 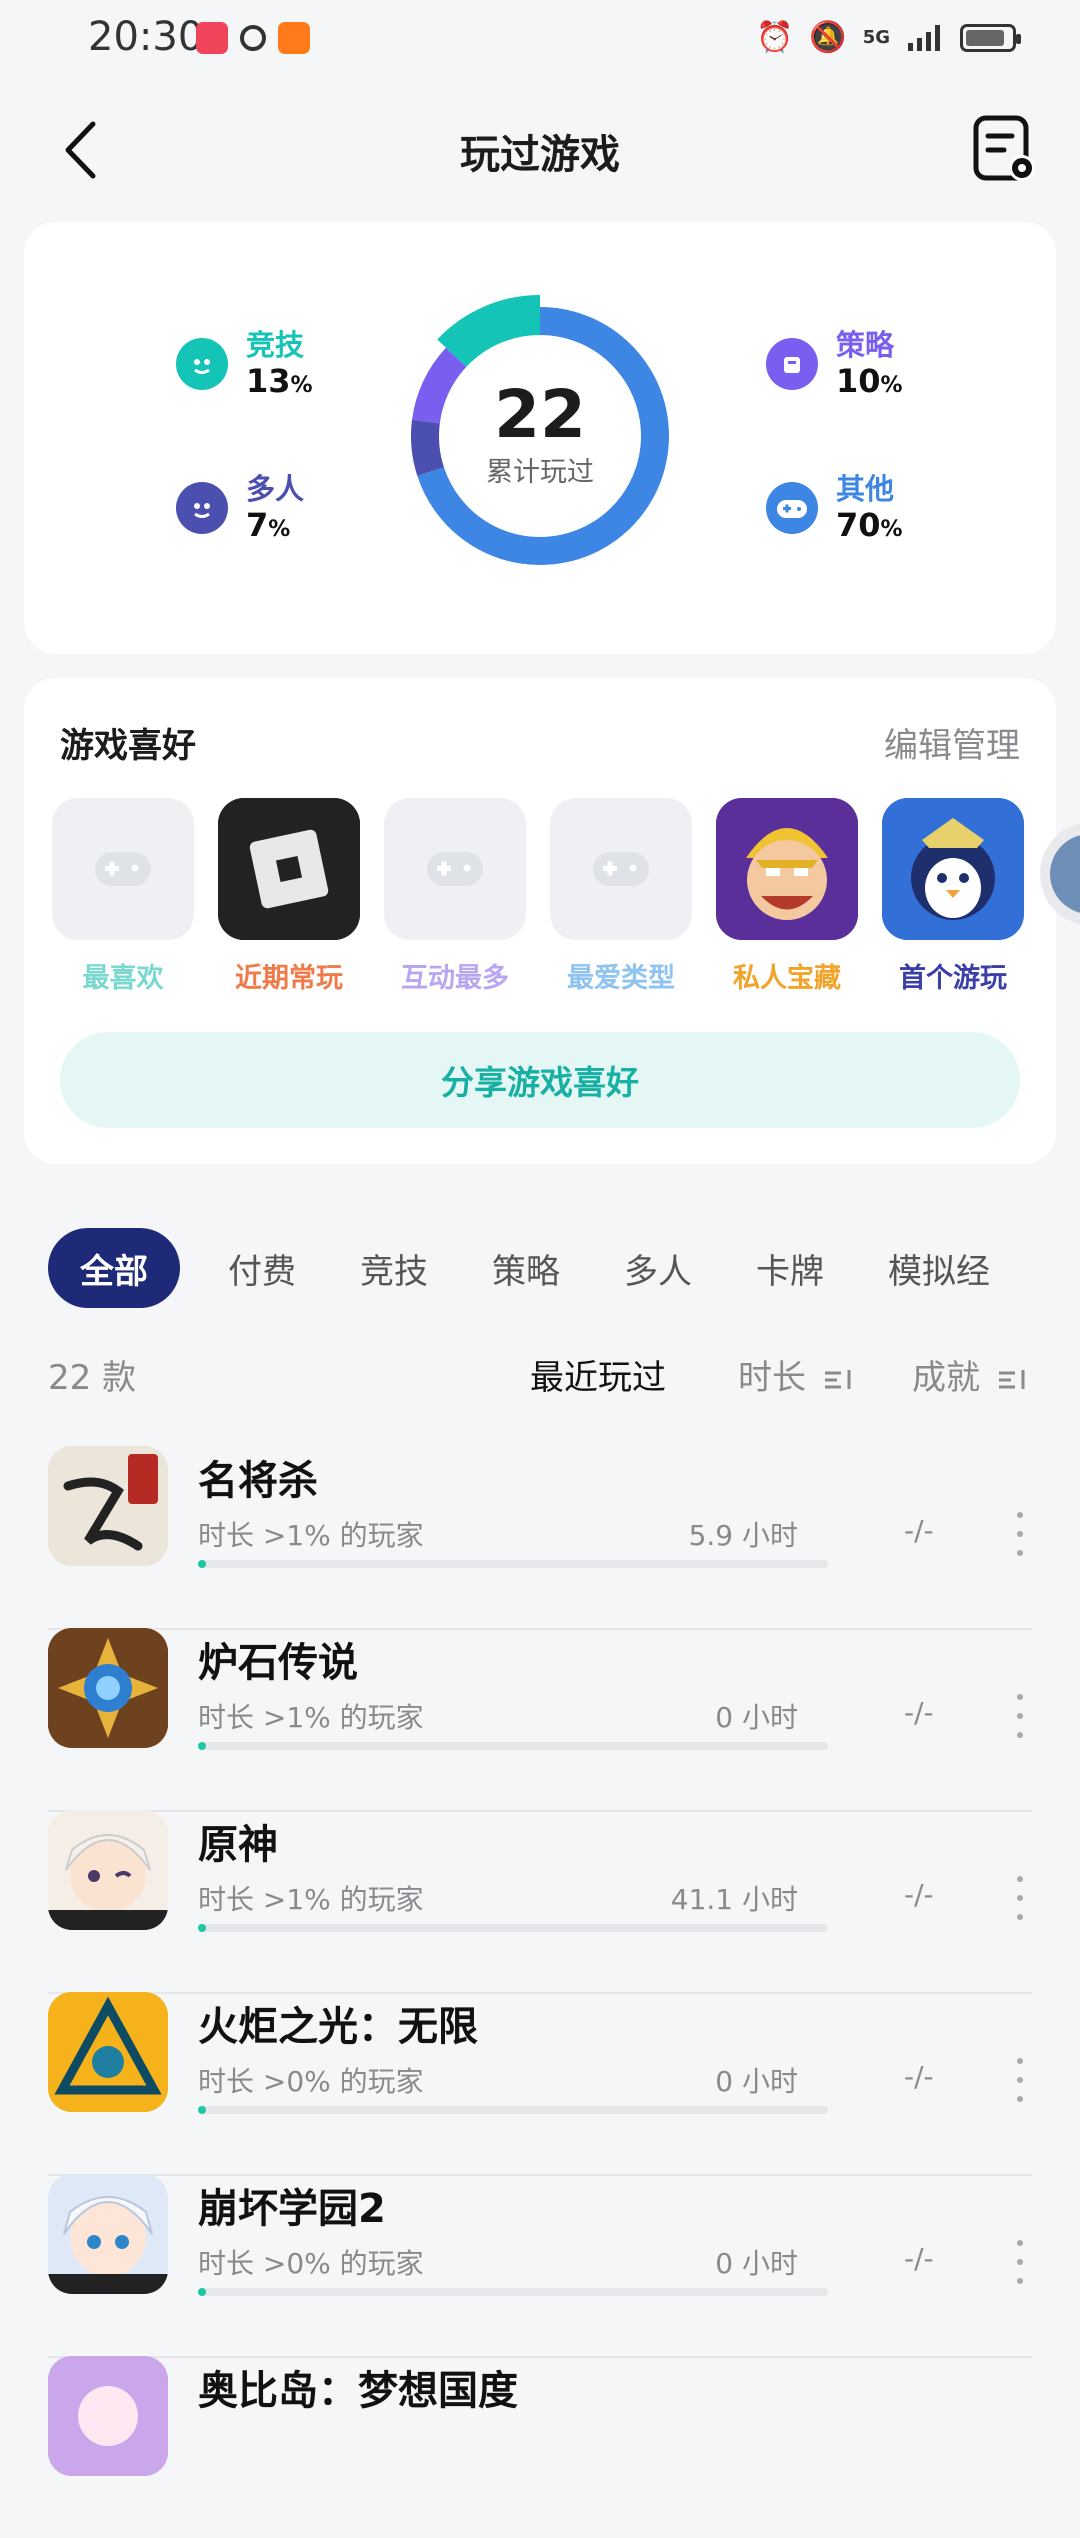 What do you see at coordinates (790, 1268) in the screenshot?
I see `tab-card: 卡牌` at bounding box center [790, 1268].